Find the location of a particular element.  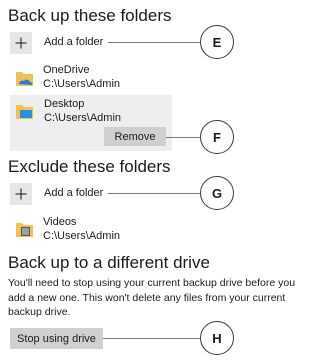

callout-line-f is located at coordinates (183, 137).